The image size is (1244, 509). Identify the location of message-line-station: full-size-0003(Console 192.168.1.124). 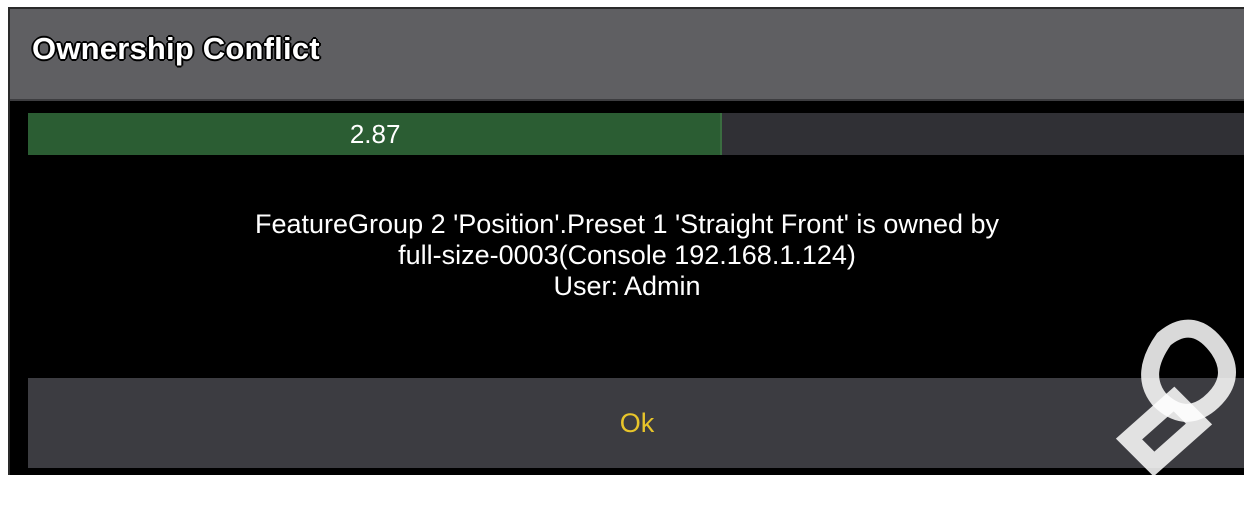
(627, 255).